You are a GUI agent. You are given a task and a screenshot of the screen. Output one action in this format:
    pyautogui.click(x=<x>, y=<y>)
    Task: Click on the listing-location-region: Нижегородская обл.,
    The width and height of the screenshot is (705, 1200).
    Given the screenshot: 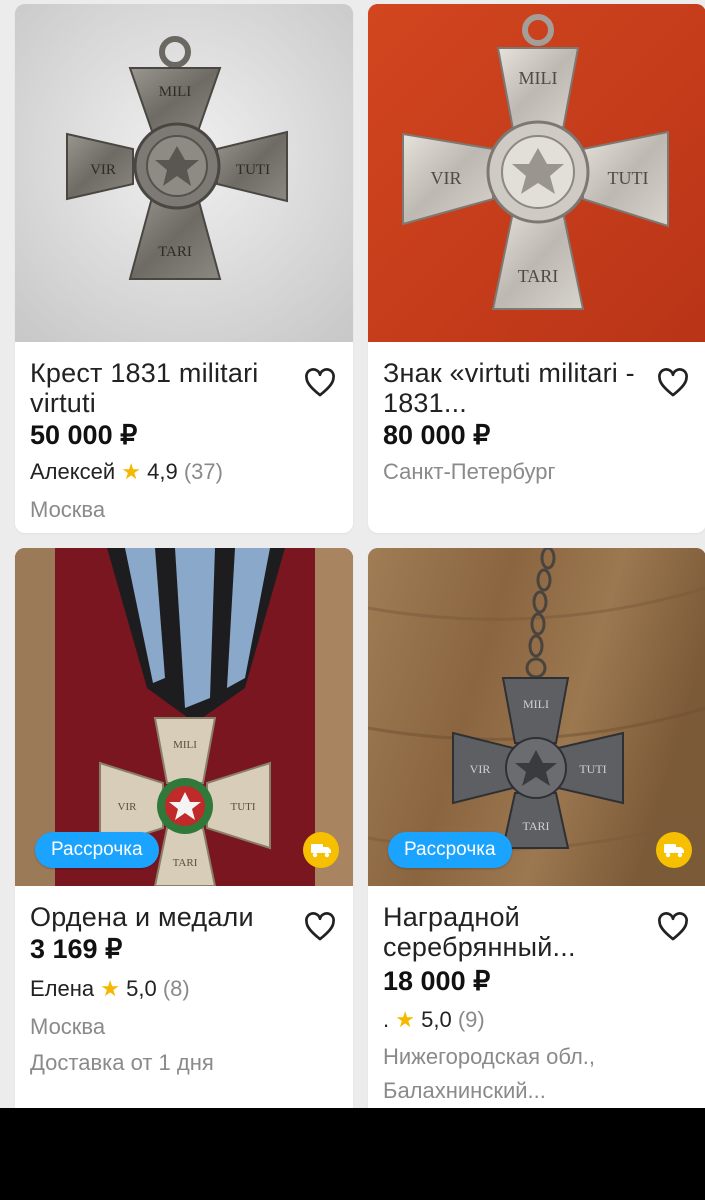 What is the action you would take?
    pyautogui.click(x=489, y=1056)
    